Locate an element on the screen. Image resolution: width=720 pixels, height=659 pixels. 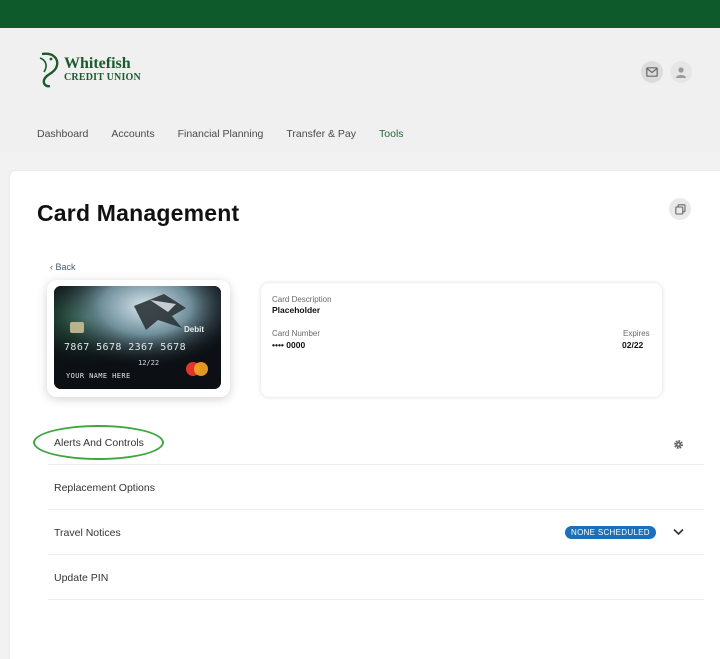
copy-icon is located at coordinates (680, 209).